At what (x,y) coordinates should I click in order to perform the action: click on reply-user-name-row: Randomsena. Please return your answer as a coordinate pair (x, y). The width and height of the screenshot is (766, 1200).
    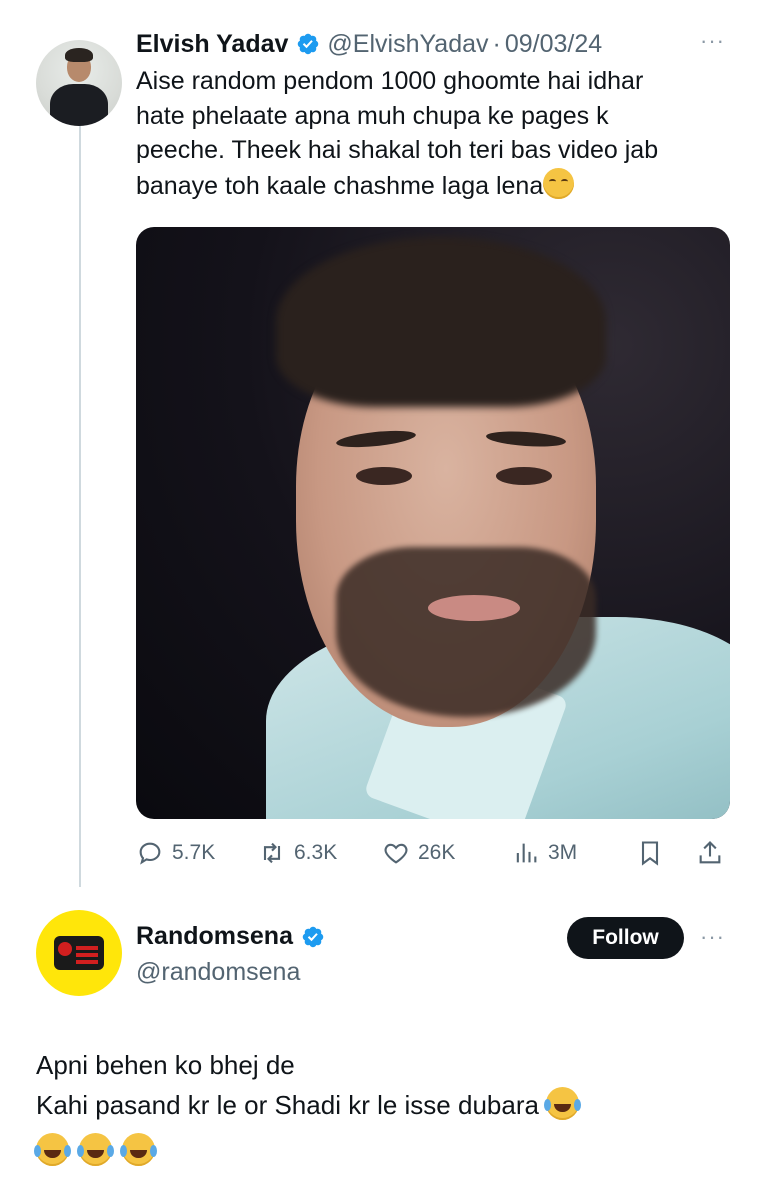
    Looking at the image, I should click on (230, 936).